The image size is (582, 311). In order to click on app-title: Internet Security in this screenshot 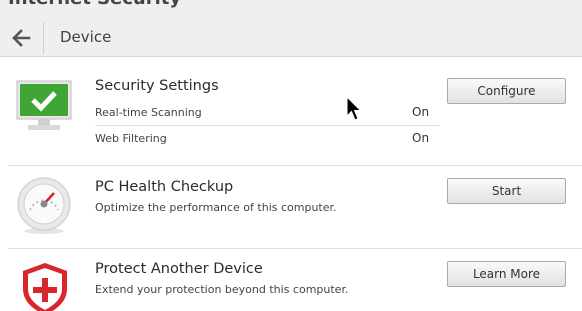, I will do `click(94, 4)`.